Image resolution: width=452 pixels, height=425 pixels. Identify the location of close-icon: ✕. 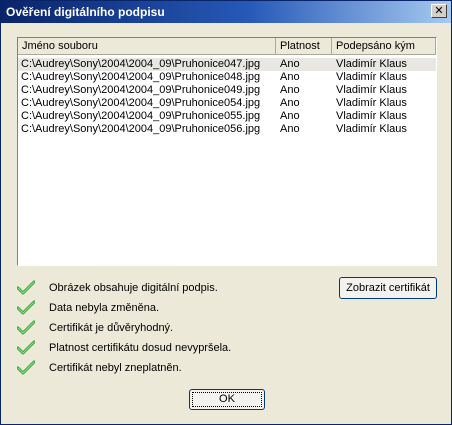
(439, 11).